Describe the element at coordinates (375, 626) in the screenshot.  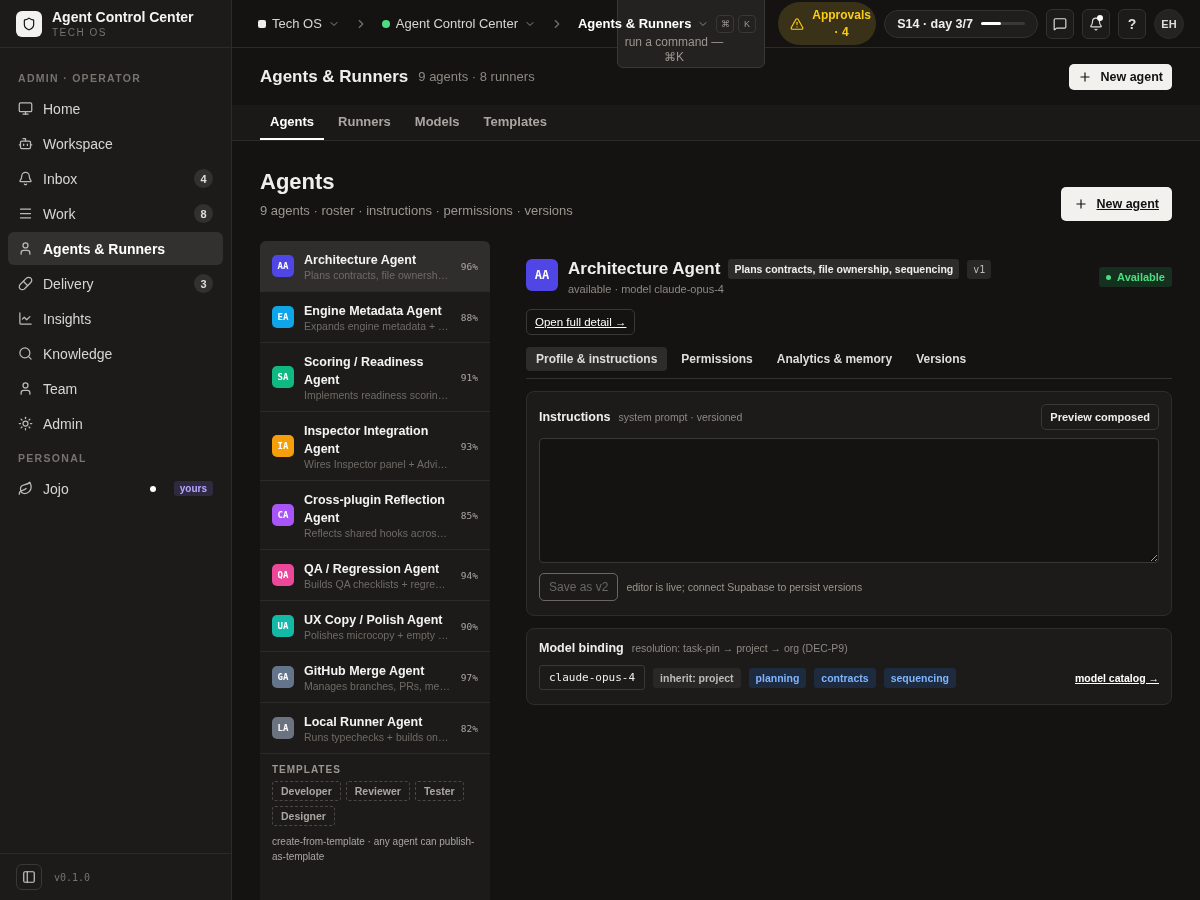
I see `agent-row: UA UX Copy / Polish Agent Polishes microcopy + empty … 90%` at that location.